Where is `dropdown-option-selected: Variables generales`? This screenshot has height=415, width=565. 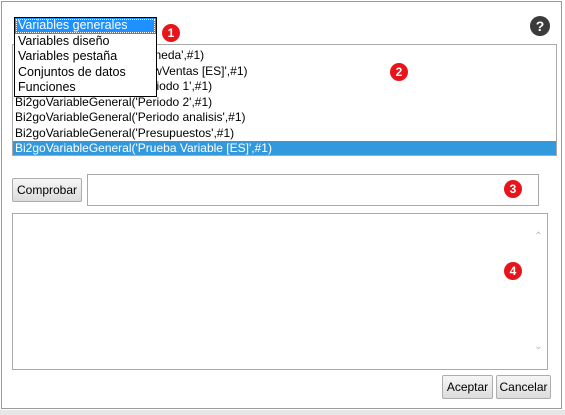
dropdown-option-selected: Variables generales is located at coordinates (85, 26).